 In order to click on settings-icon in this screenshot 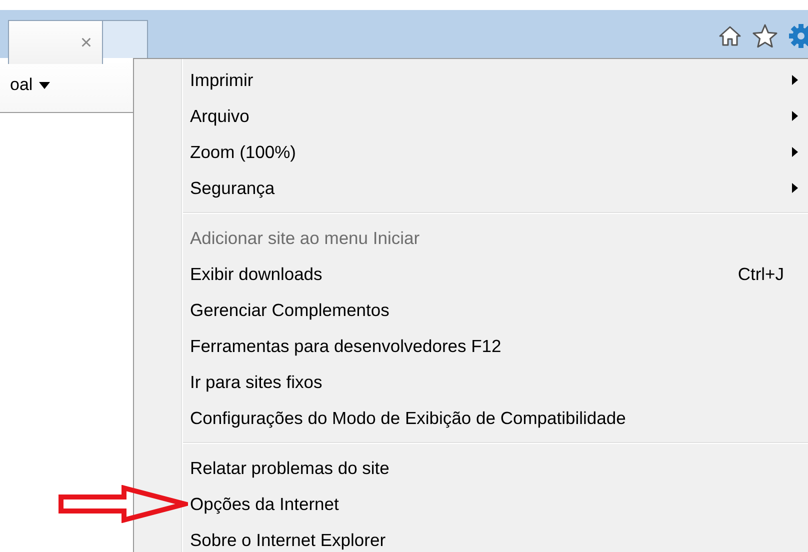, I will do `click(798, 36)`.